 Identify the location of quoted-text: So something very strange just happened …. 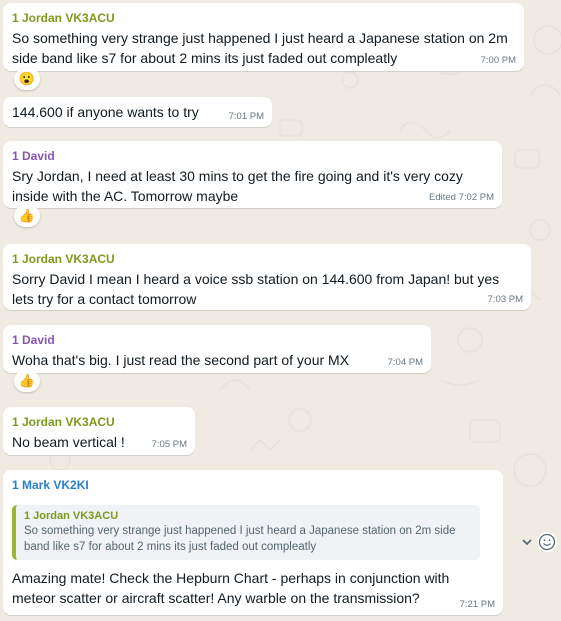
(240, 539).